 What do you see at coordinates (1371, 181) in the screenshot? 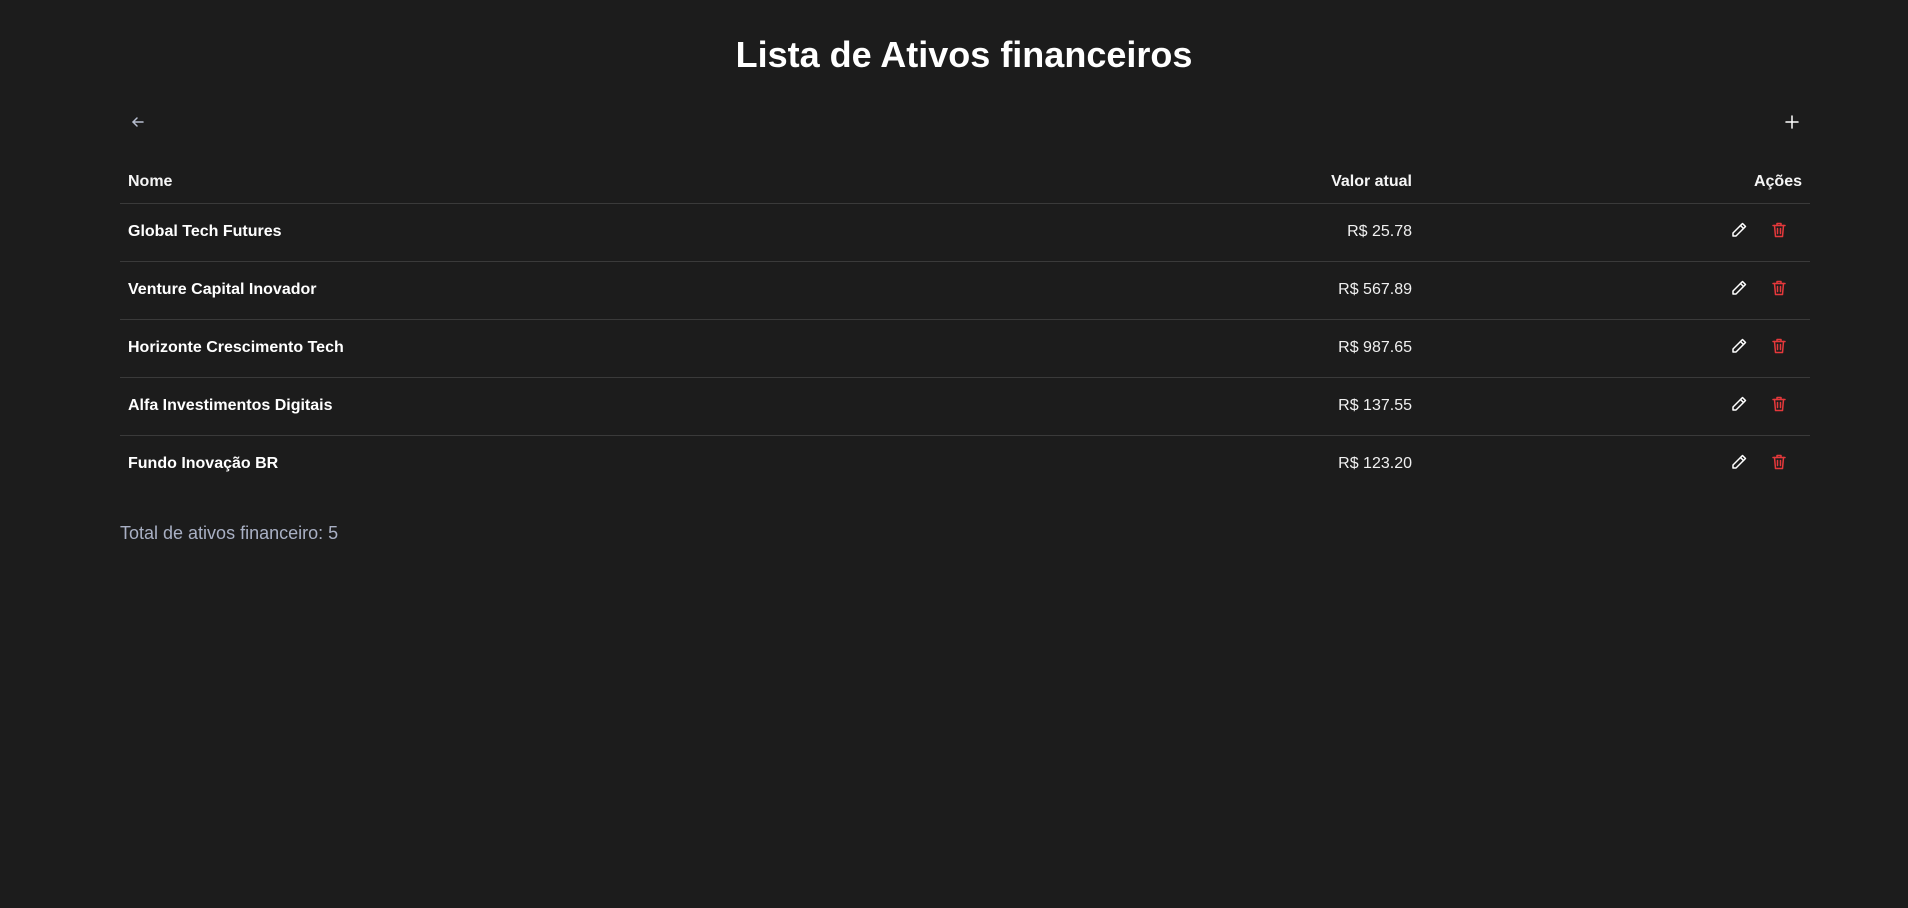
I see `column-header-value: Valor atual` at bounding box center [1371, 181].